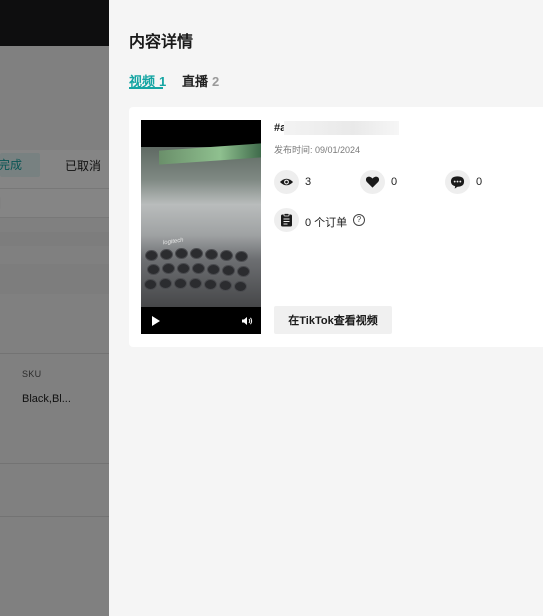  Describe the element at coordinates (333, 320) in the screenshot. I see `view-on-tiktok-button: 在TikTok查看视频` at that location.